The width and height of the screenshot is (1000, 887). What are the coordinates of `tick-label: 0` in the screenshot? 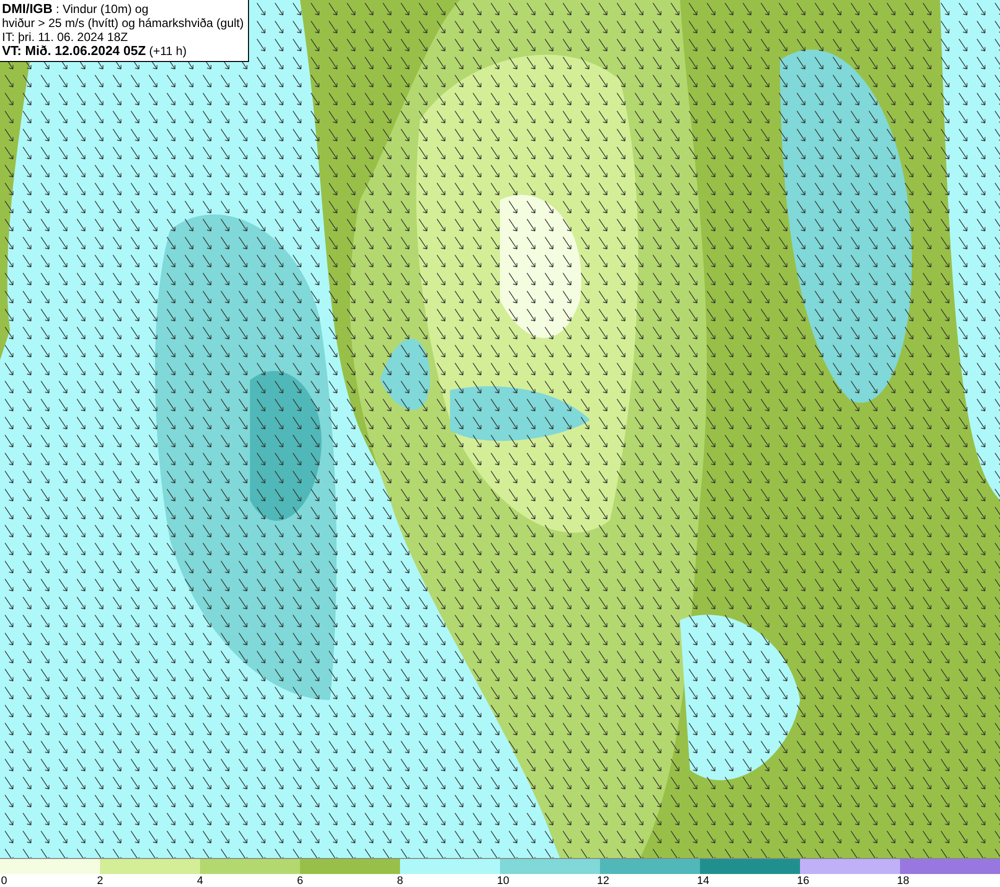 It's located at (4, 880).